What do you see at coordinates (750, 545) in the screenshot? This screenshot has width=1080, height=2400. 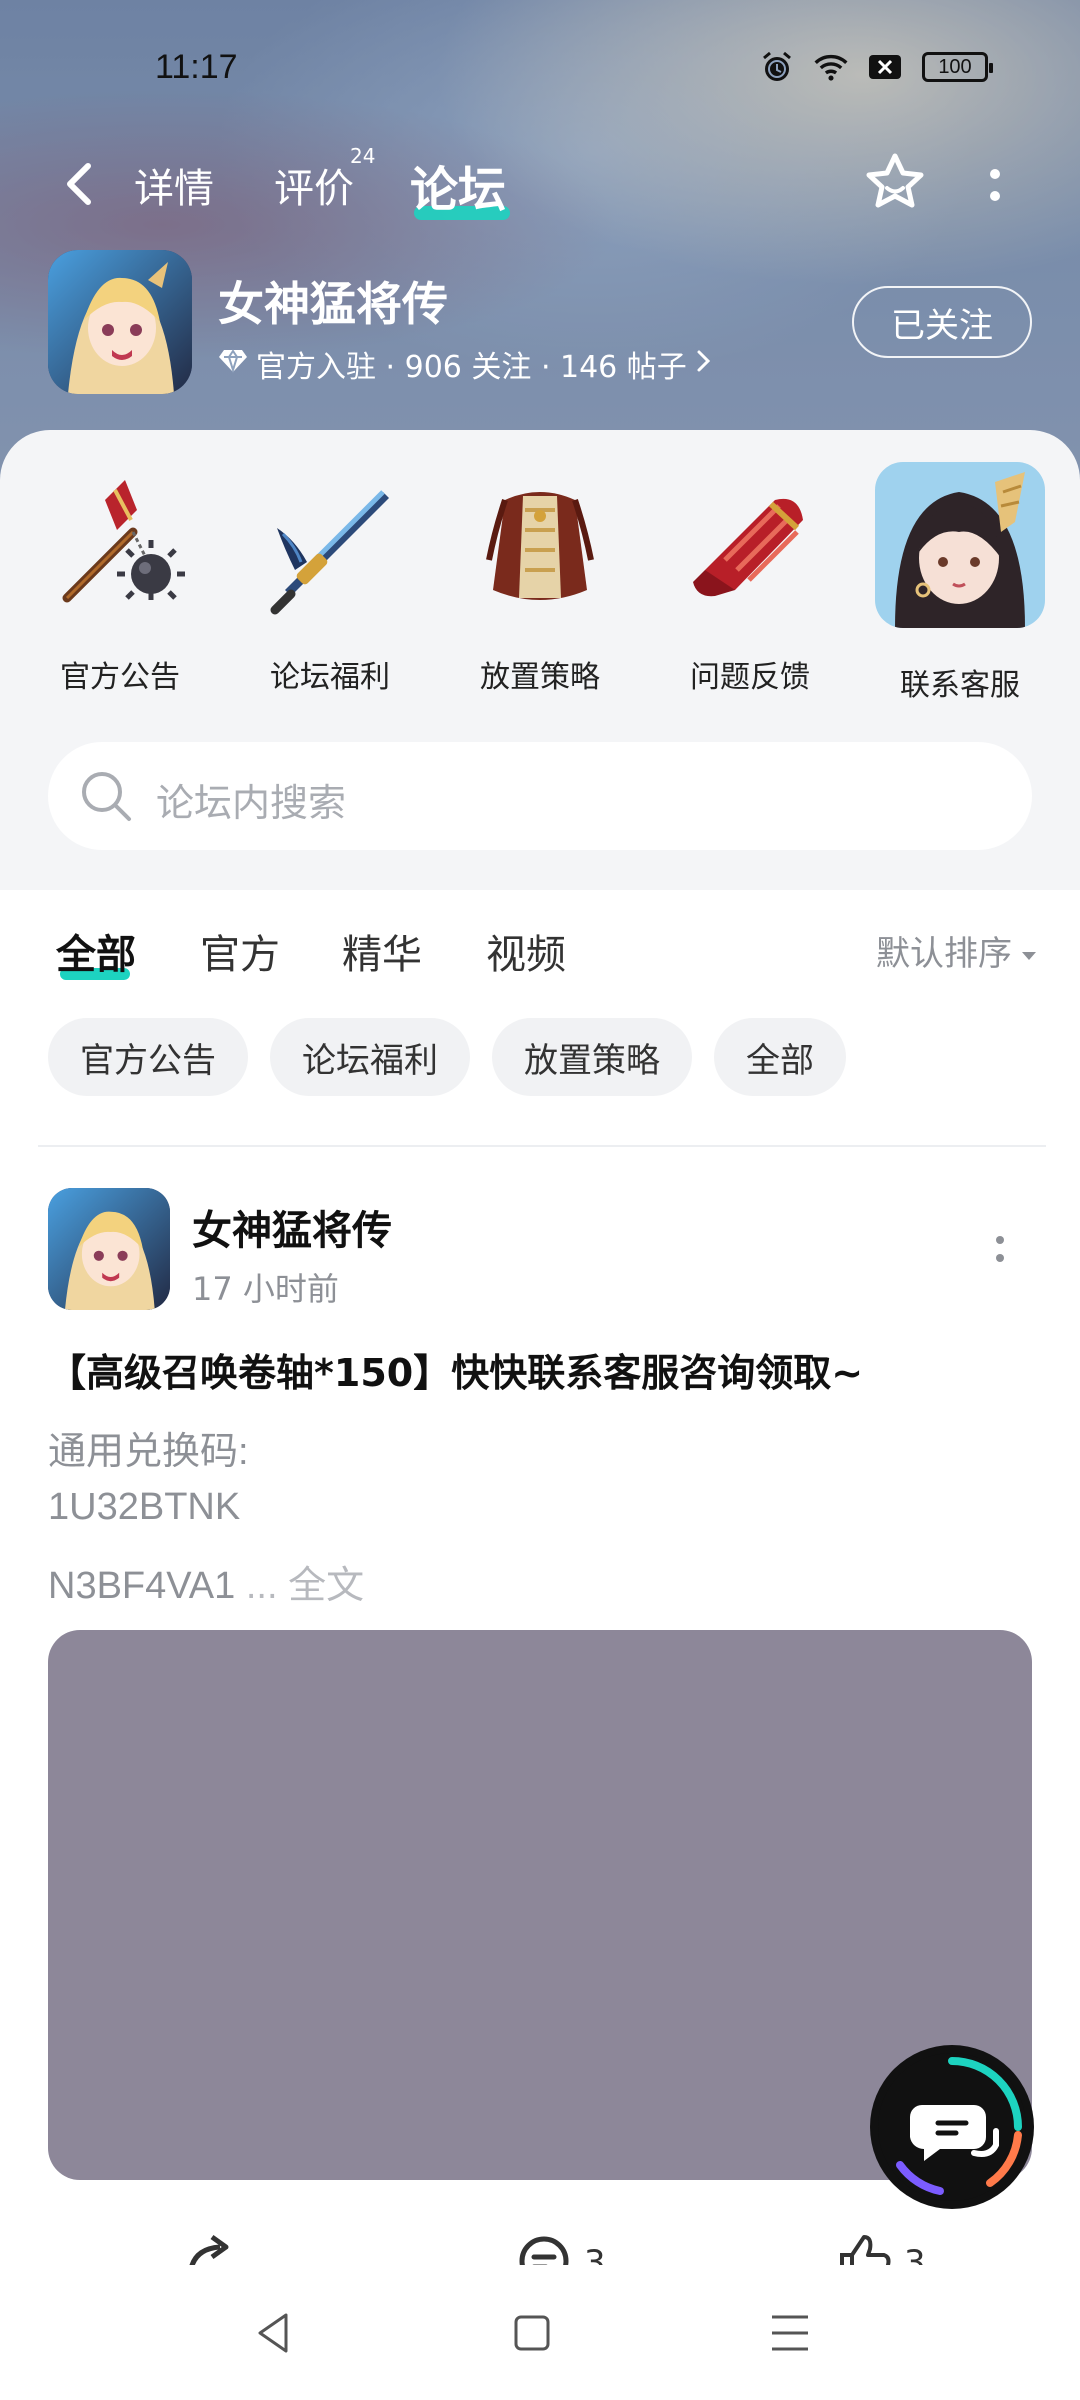 I see `gauntlet-icon` at bounding box center [750, 545].